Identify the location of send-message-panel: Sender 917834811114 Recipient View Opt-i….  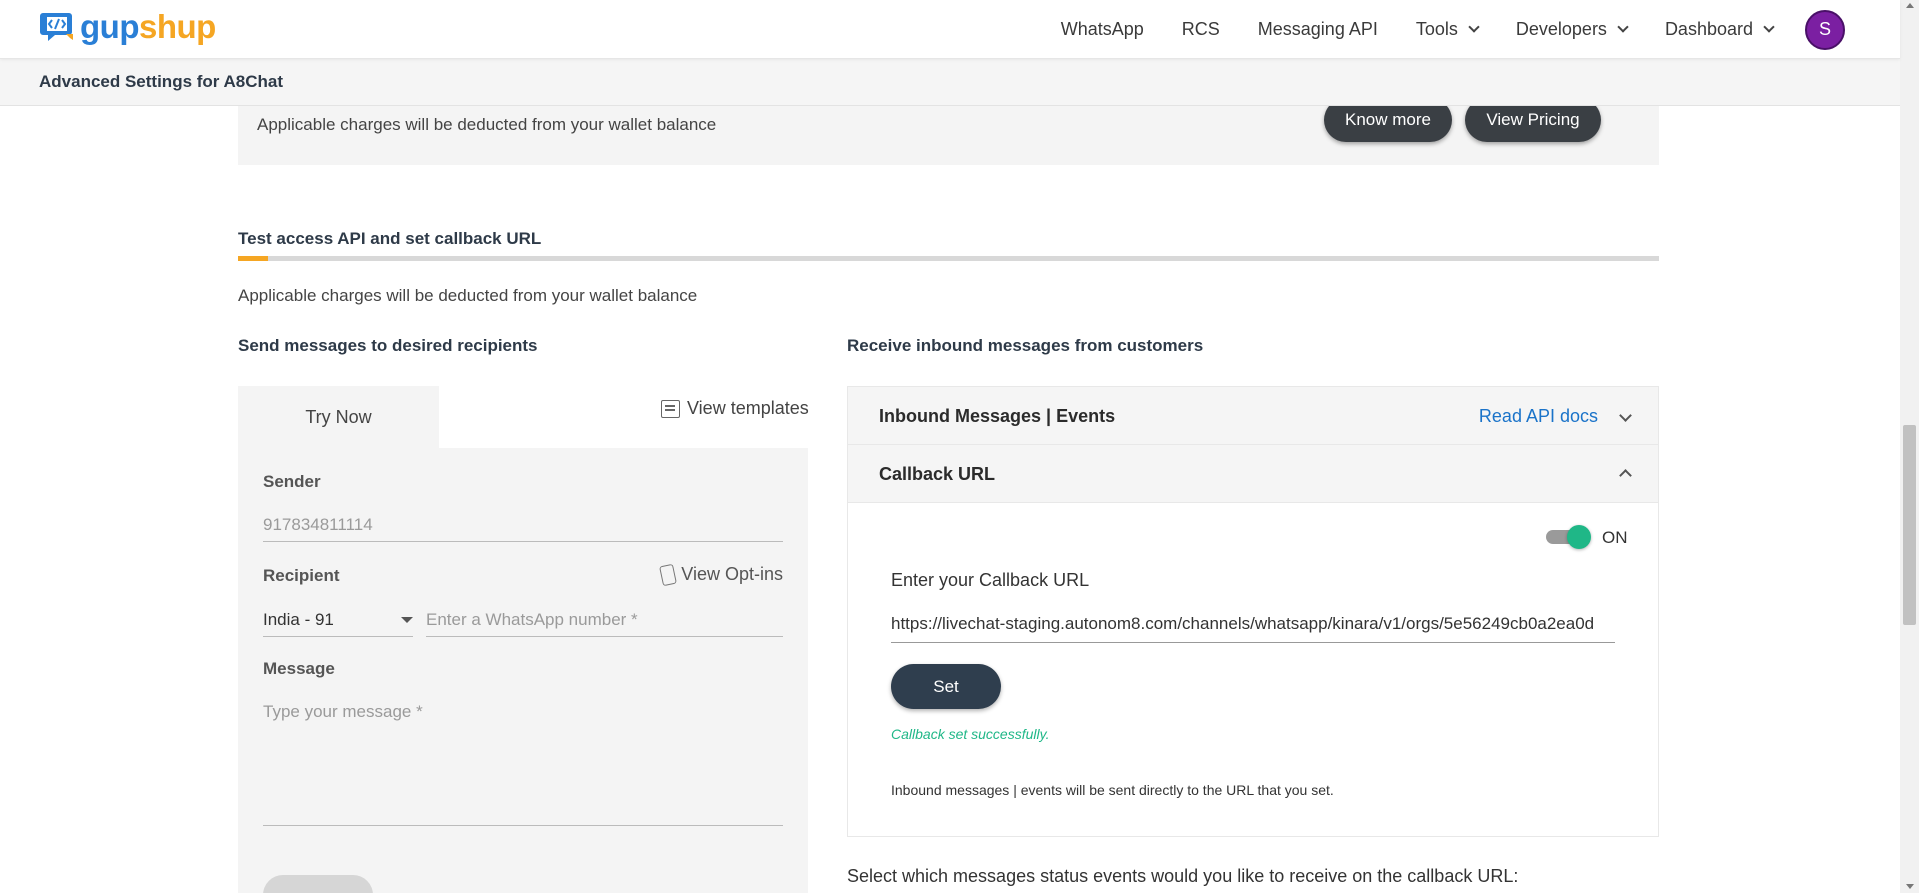
(523, 670).